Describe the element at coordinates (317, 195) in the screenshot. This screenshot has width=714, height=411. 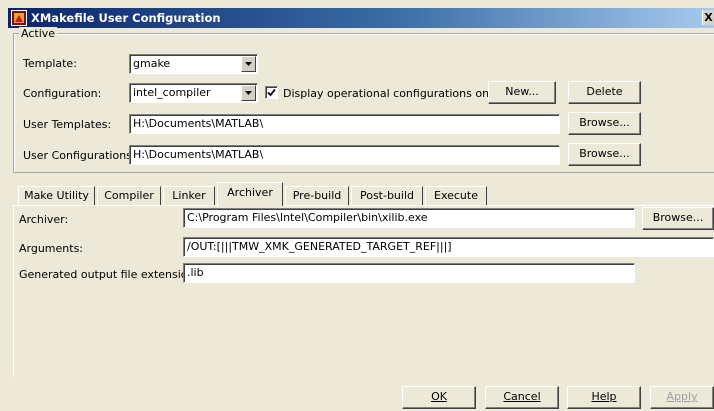
I see `tab-pre-build: Pre-build` at that location.